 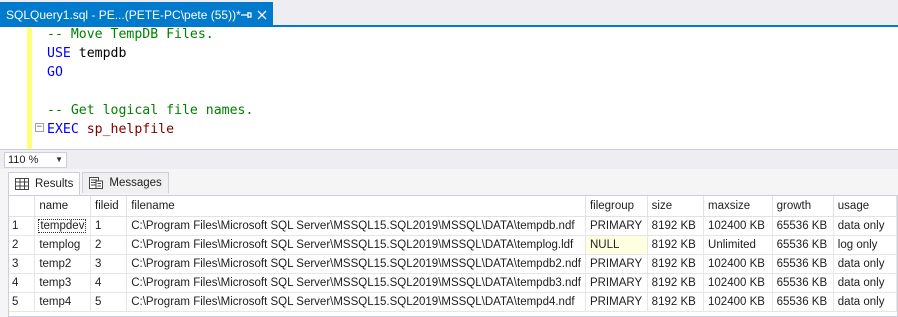 What do you see at coordinates (247, 15) in the screenshot?
I see `pin-icon` at bounding box center [247, 15].